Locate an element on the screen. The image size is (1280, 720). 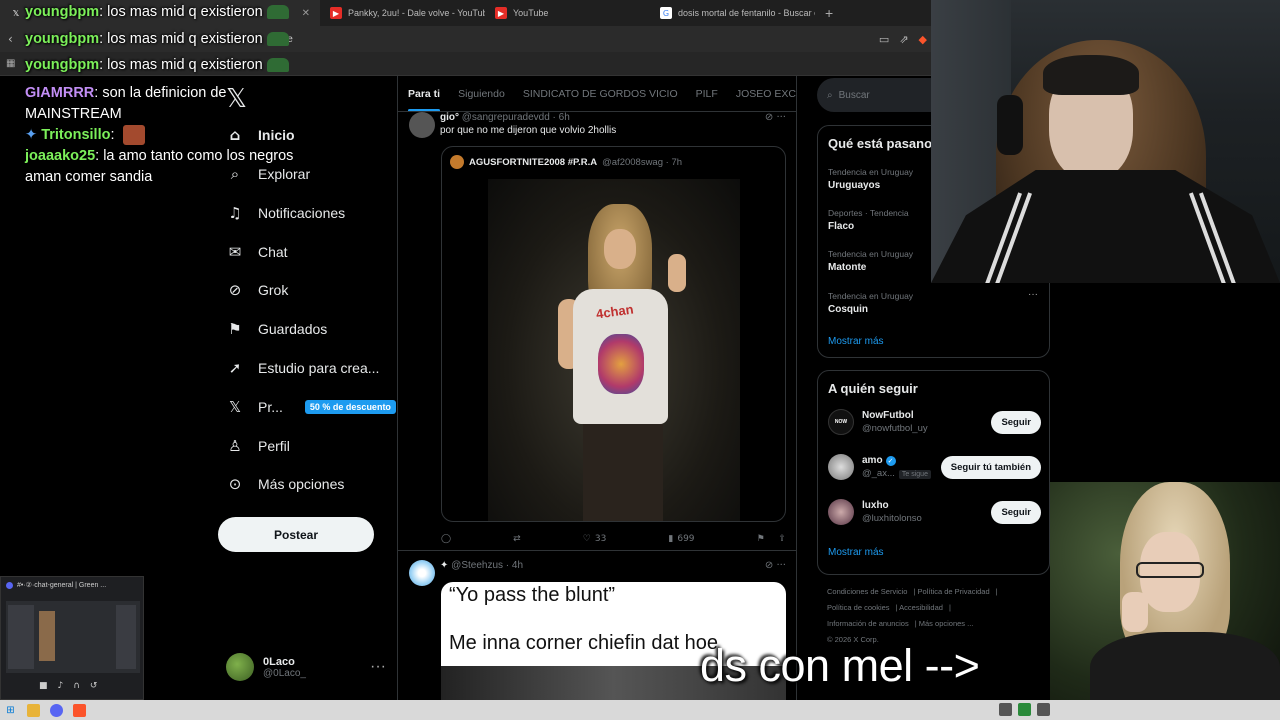
bookmark-icon: ⚑ is located at coordinates (235, 329).